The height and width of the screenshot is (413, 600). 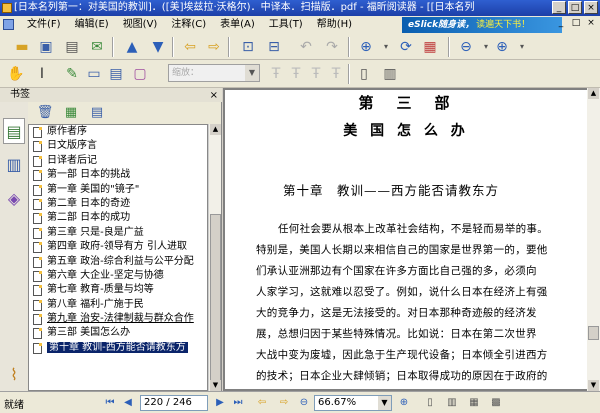 I want to click on scroll-up-icon: ▲, so click(x=215, y=129).